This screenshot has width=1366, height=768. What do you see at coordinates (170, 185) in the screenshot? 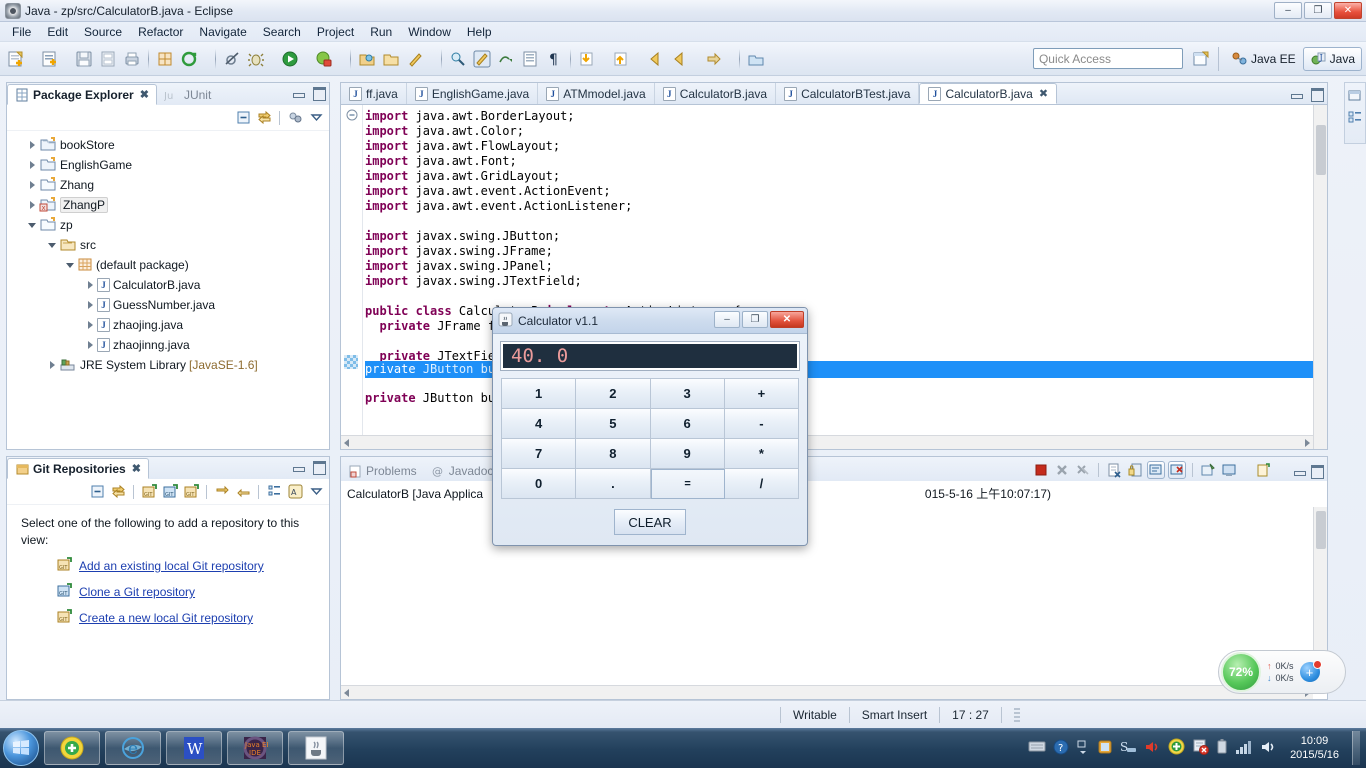
I see `tree-item-zhang: Zhang` at bounding box center [170, 185].